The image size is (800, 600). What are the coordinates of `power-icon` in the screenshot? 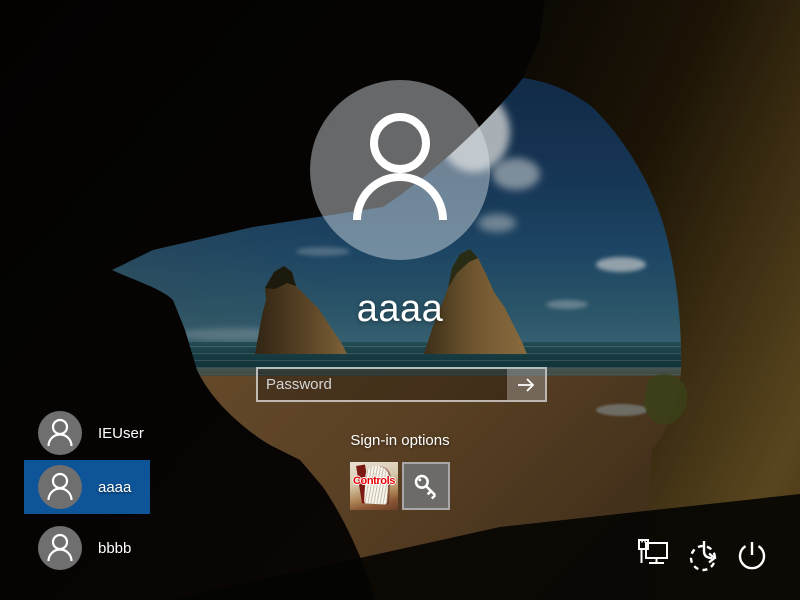 It's located at (752, 556).